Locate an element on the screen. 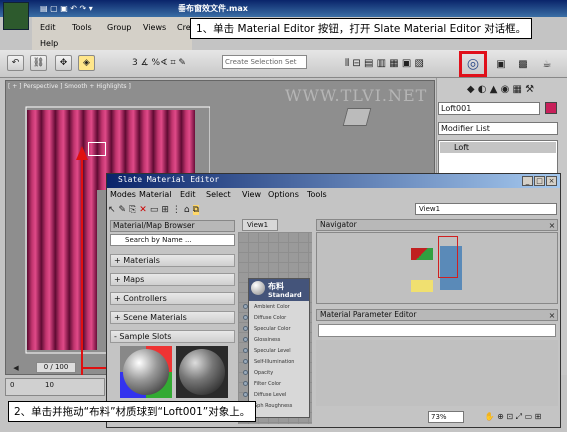 The height and width of the screenshot is (432, 567). rollout-maps: + Maps is located at coordinates (172, 279).